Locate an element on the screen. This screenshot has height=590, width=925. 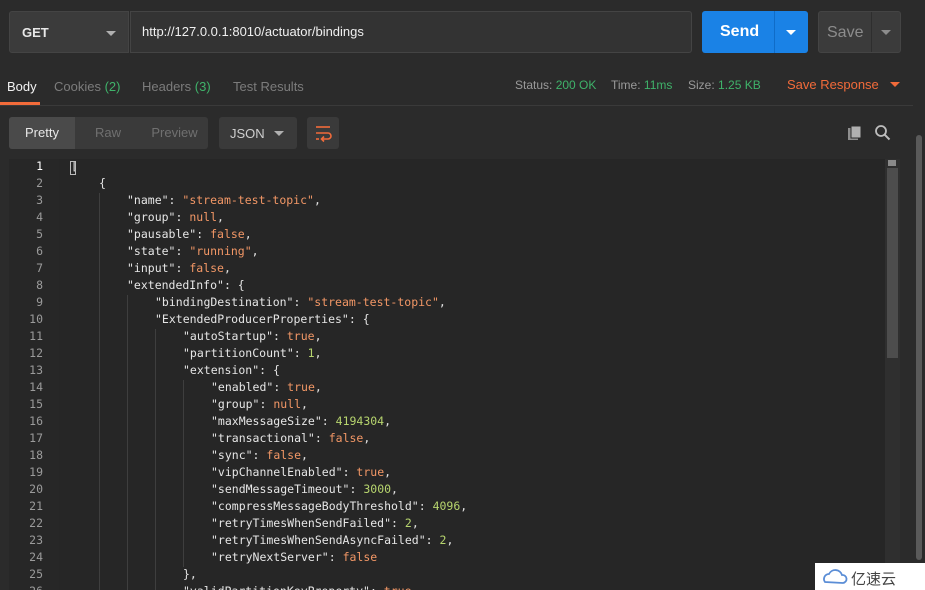
scroll-up-arrow-icon is located at coordinates (892, 163).